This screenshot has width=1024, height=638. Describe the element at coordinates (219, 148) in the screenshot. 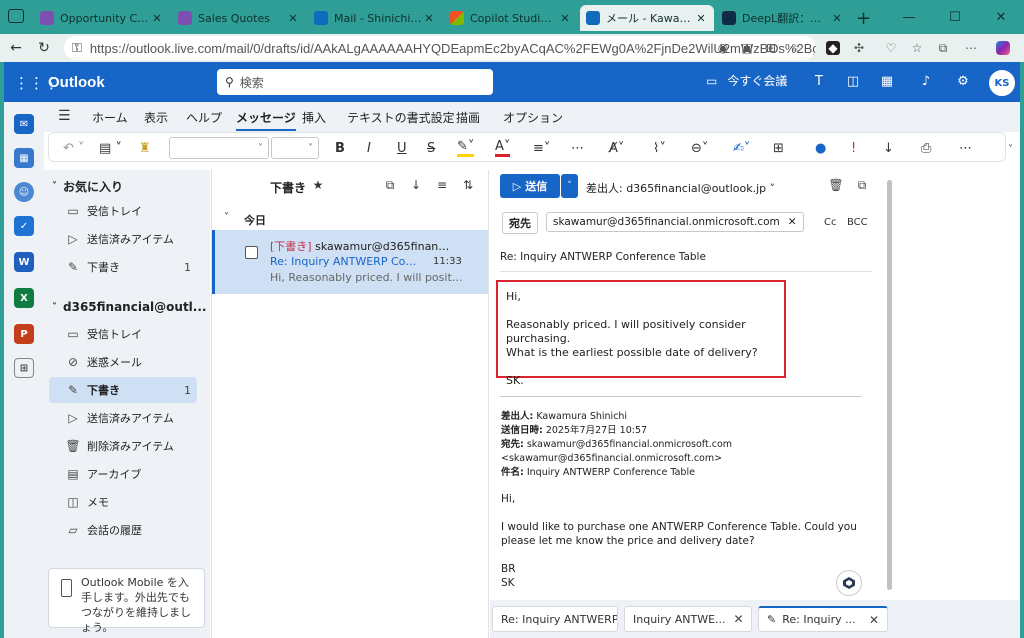

I see `font-family-select: ˅` at that location.